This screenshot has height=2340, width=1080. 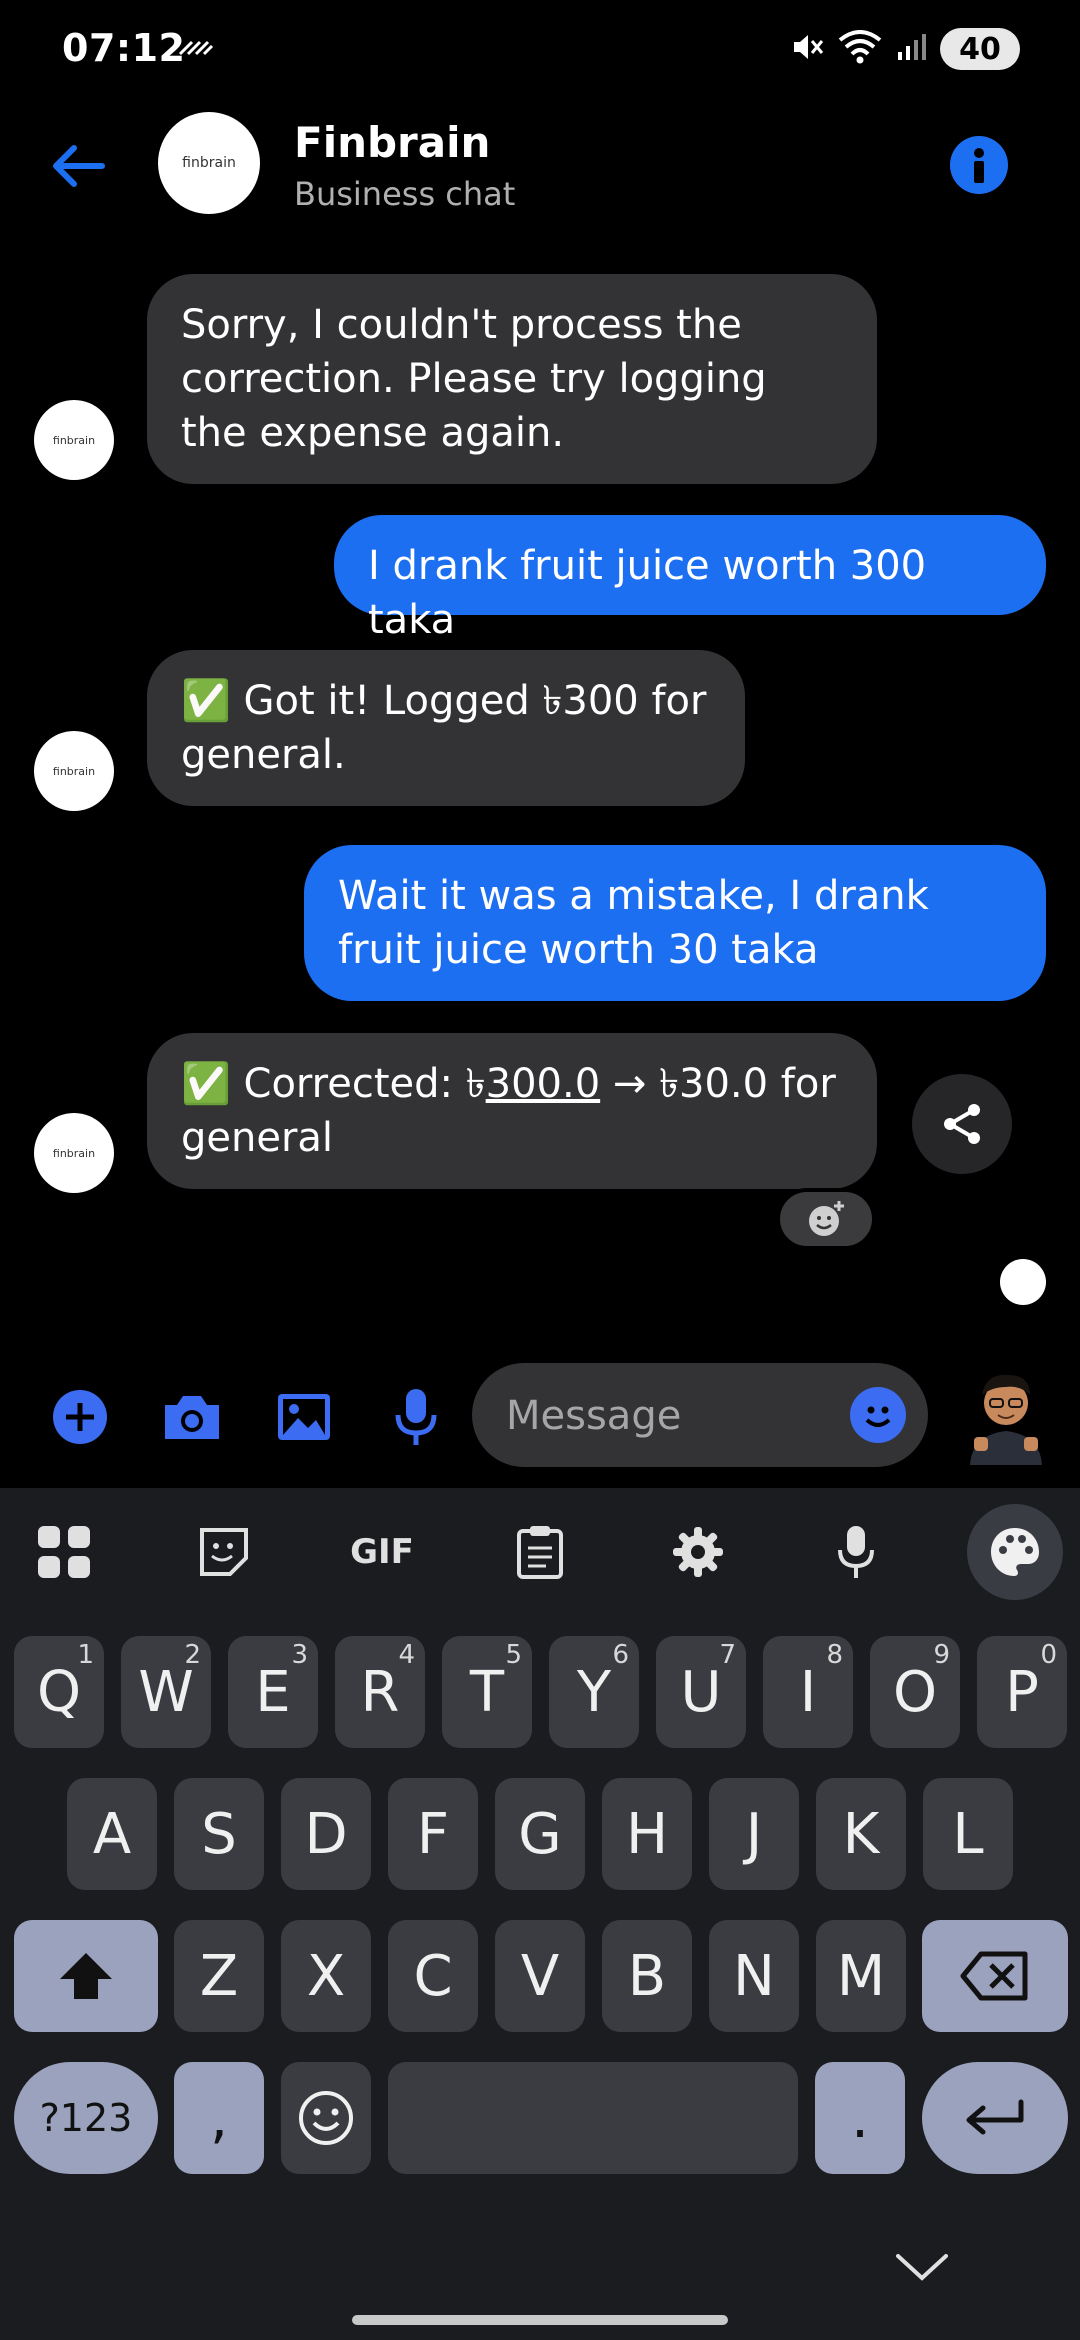 I want to click on message-text-prefix: ✅ Corrected: ৳, so click(x=333, y=1084).